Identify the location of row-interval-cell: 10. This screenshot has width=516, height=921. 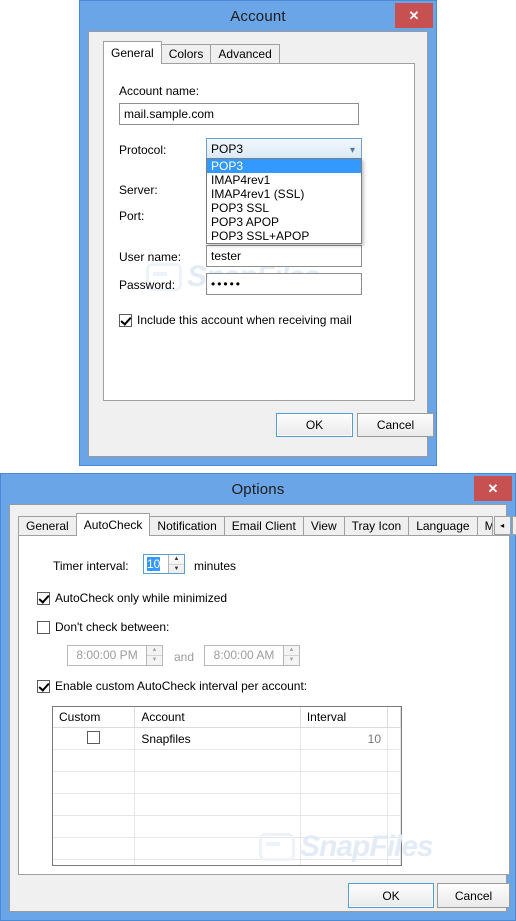
(344, 738).